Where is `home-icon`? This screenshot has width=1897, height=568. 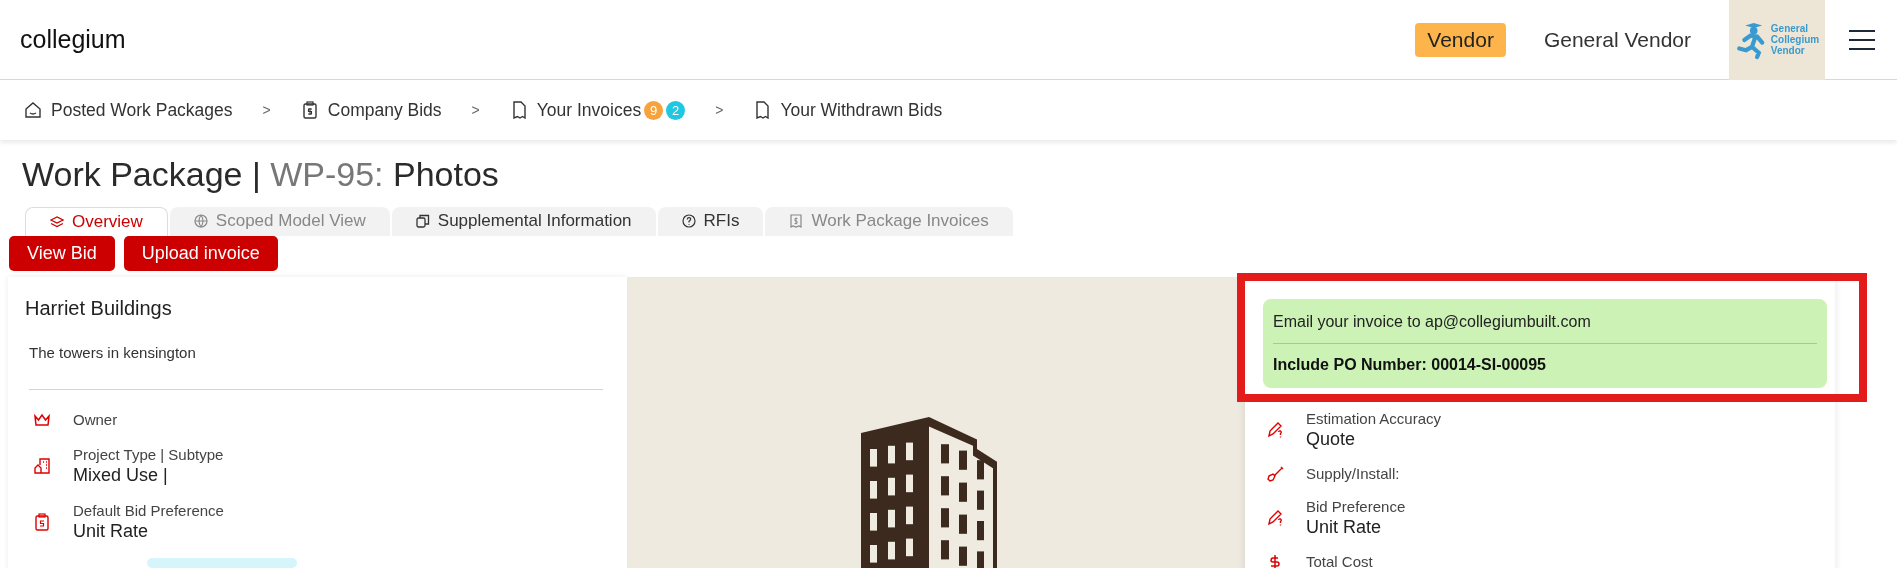 home-icon is located at coordinates (33, 110).